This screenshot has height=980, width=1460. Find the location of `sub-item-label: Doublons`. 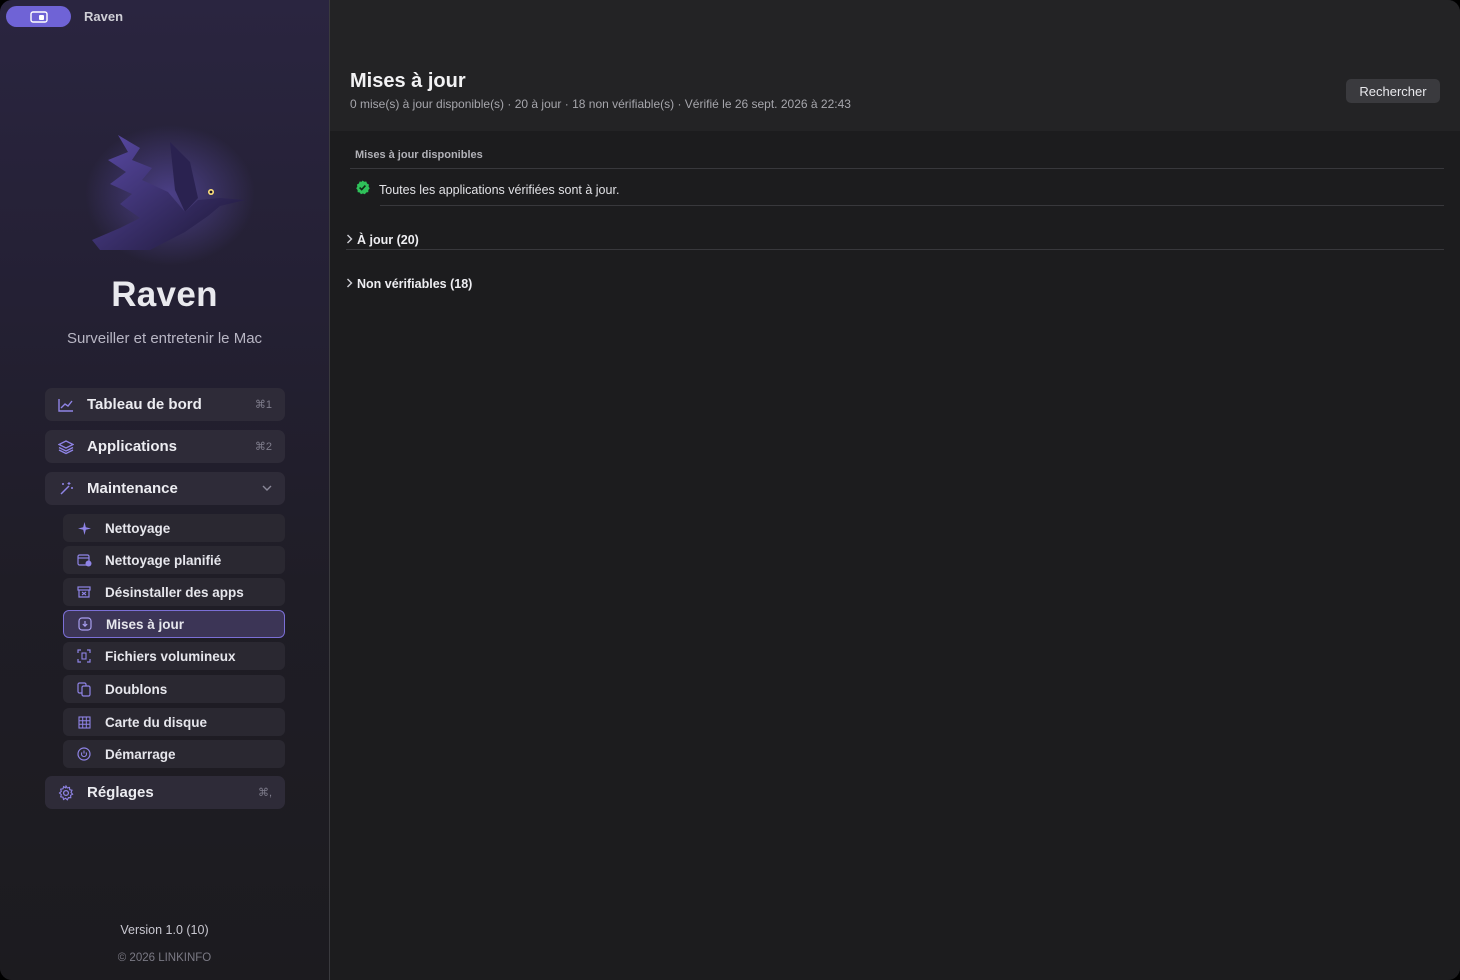

sub-item-label: Doublons is located at coordinates (136, 689).